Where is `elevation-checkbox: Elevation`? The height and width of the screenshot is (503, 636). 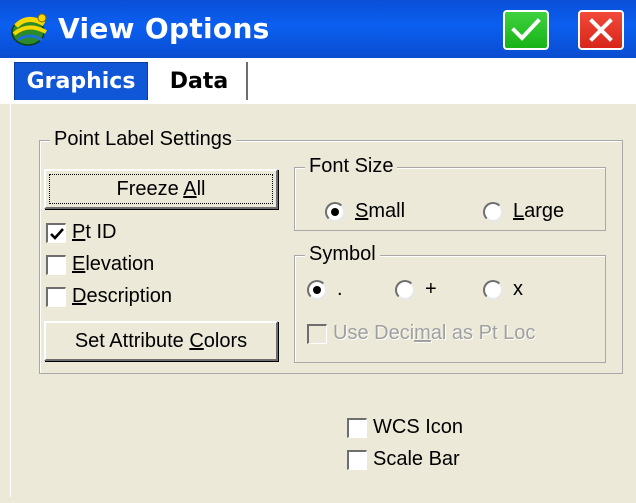 elevation-checkbox: Elevation is located at coordinates (100, 264).